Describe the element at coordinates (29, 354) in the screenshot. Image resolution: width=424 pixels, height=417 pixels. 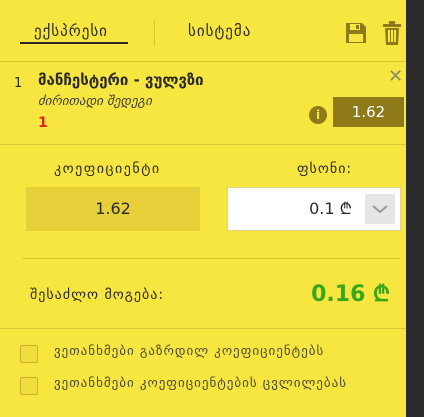
I see `accept-increased-odds-checkbox` at that location.